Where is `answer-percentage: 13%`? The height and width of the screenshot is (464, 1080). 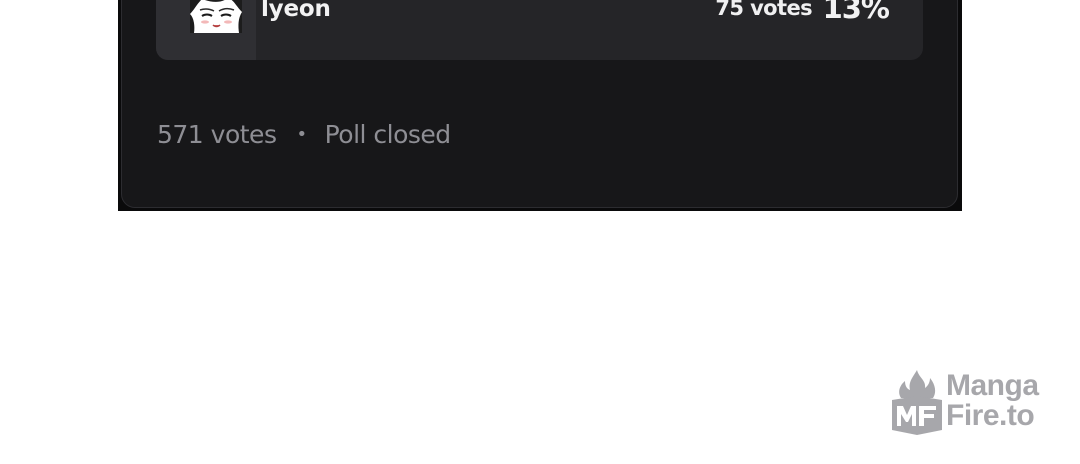 answer-percentage: 13% is located at coordinates (856, 12).